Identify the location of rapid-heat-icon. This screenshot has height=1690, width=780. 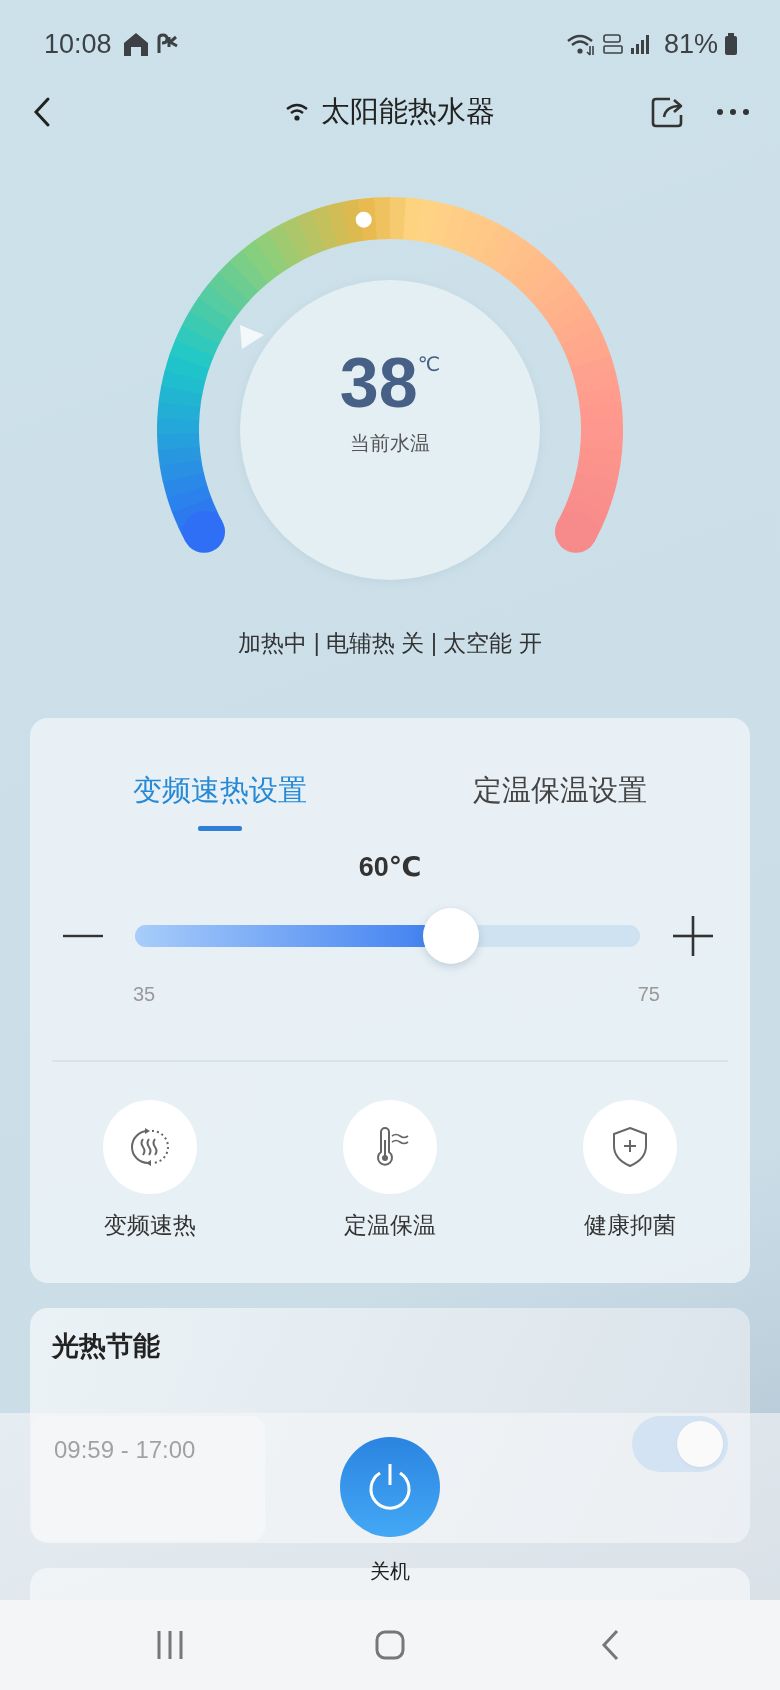
(150, 1147).